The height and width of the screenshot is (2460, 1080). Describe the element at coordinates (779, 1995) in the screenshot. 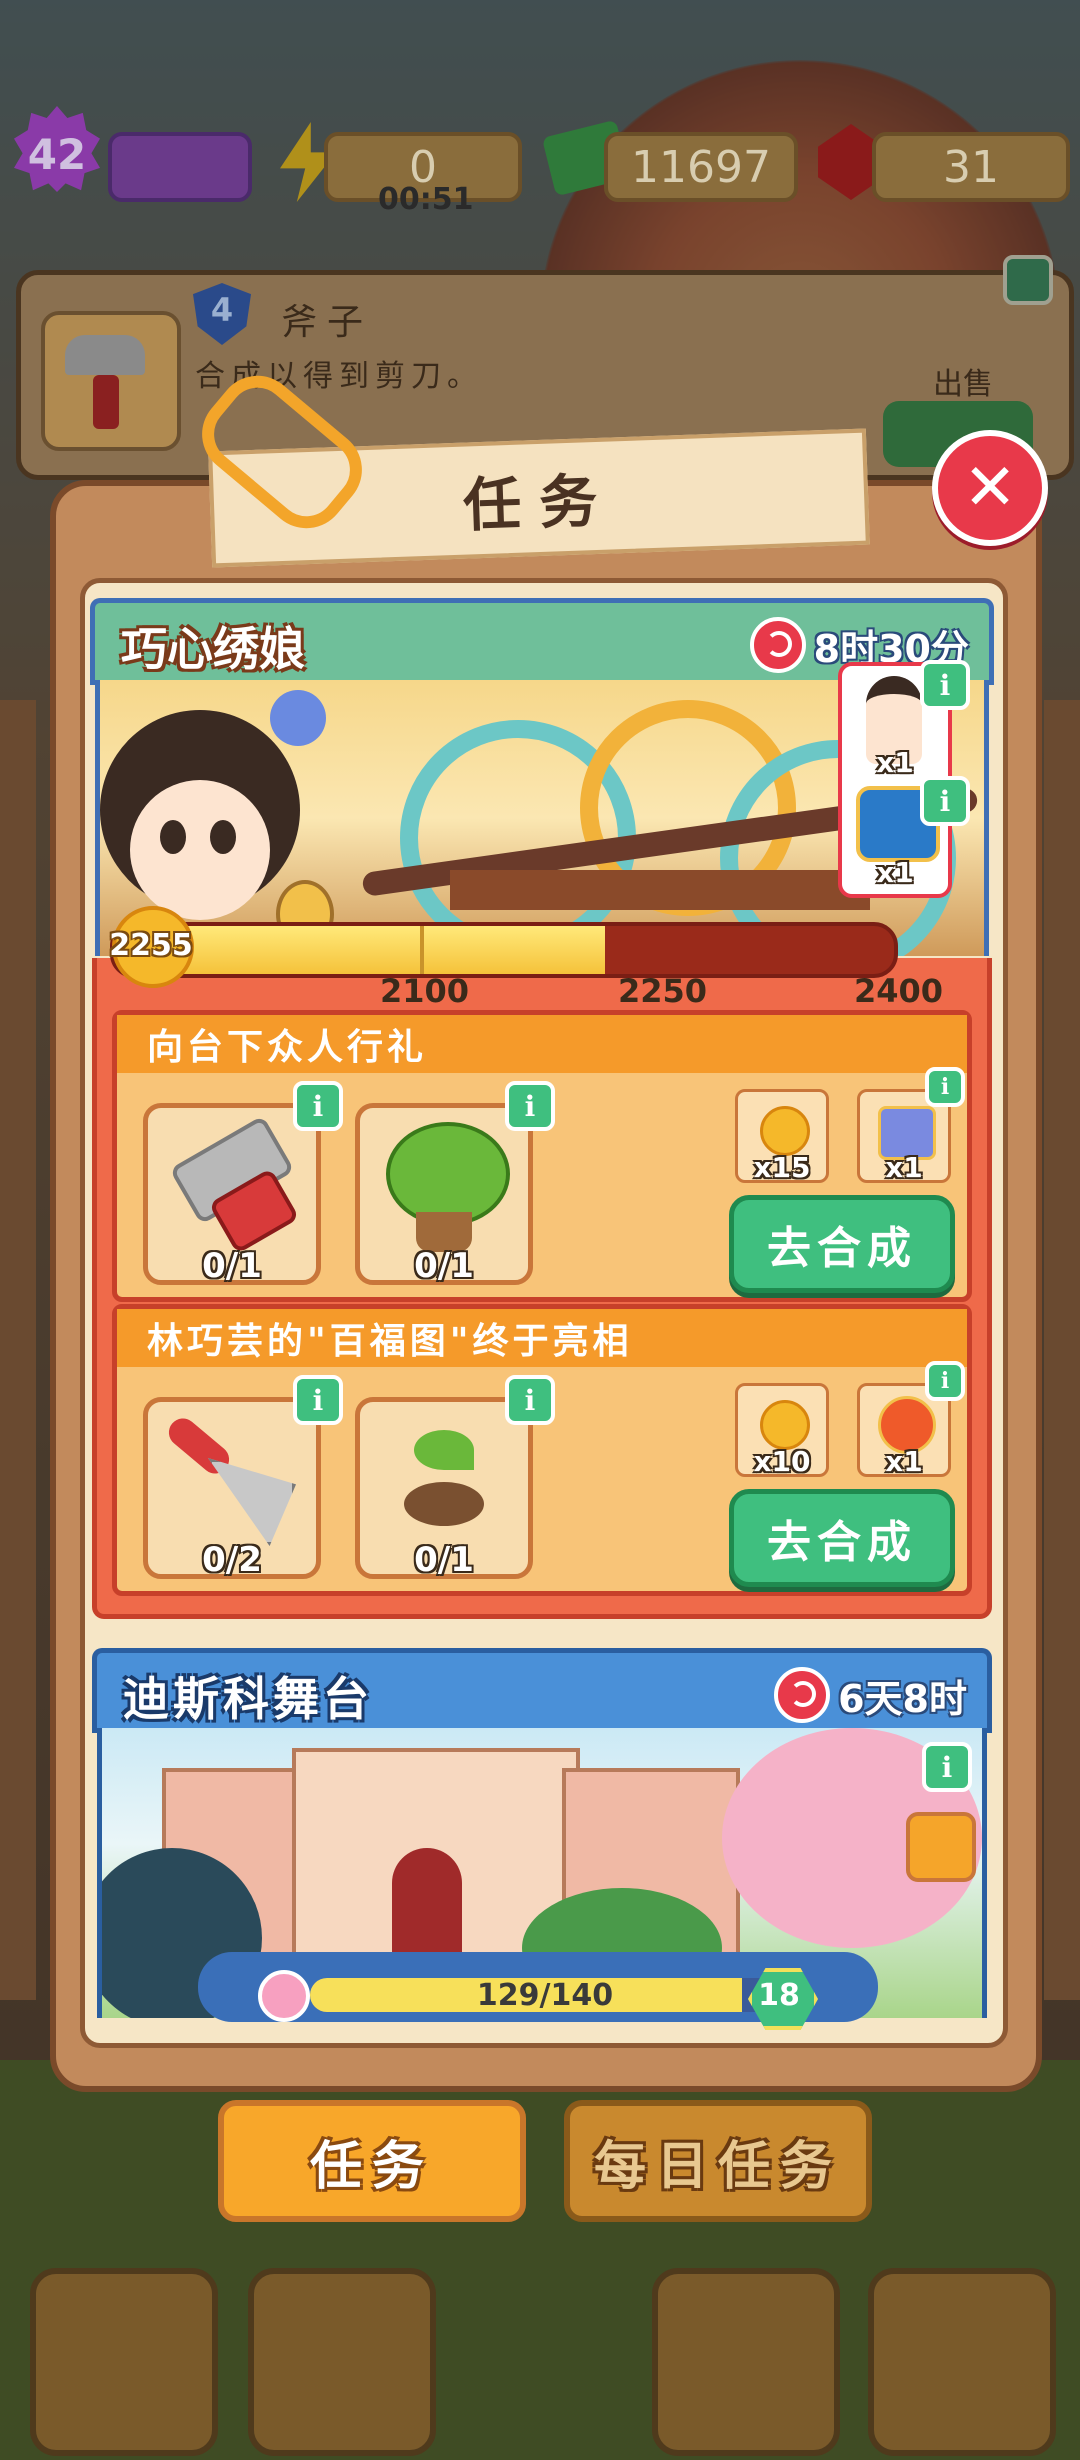

I see `event-level: 18` at that location.